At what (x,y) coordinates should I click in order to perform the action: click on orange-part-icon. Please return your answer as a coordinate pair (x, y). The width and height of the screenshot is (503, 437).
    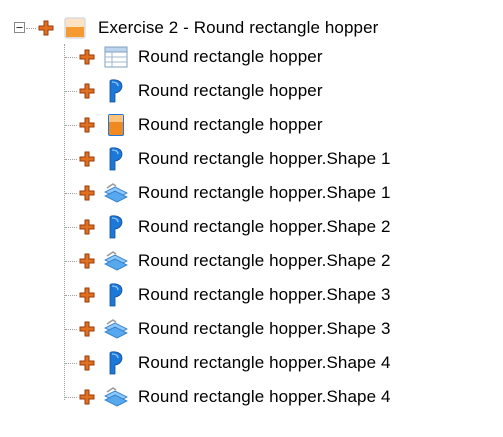
    Looking at the image, I should click on (116, 125).